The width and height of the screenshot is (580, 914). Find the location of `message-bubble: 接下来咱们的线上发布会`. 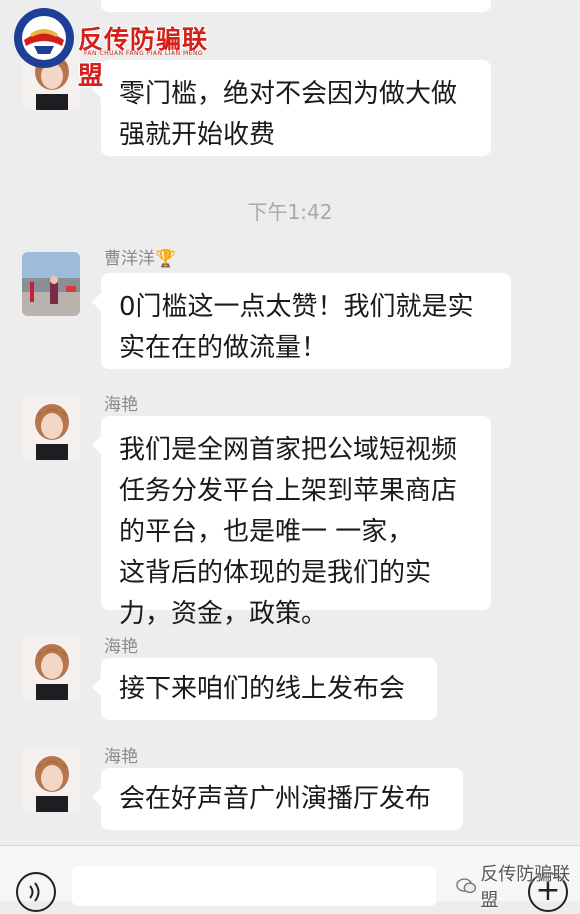

message-bubble: 接下来咱们的线上发布会 is located at coordinates (264, 689).